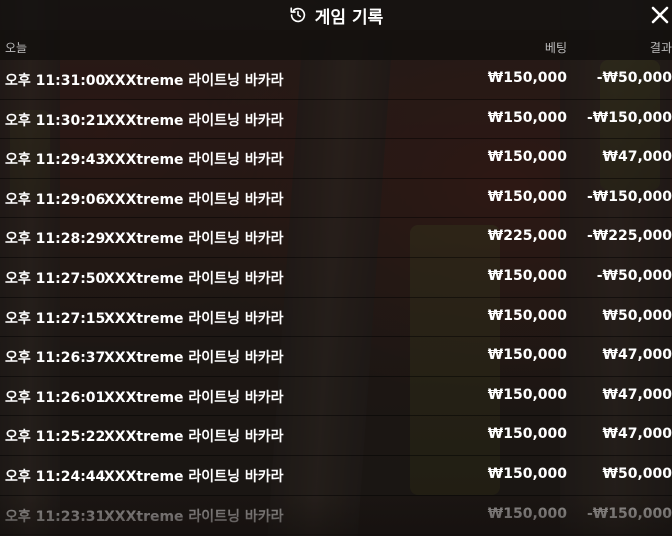  Describe the element at coordinates (55, 318) in the screenshot. I see `row-time: 오후 11:27:15` at that location.